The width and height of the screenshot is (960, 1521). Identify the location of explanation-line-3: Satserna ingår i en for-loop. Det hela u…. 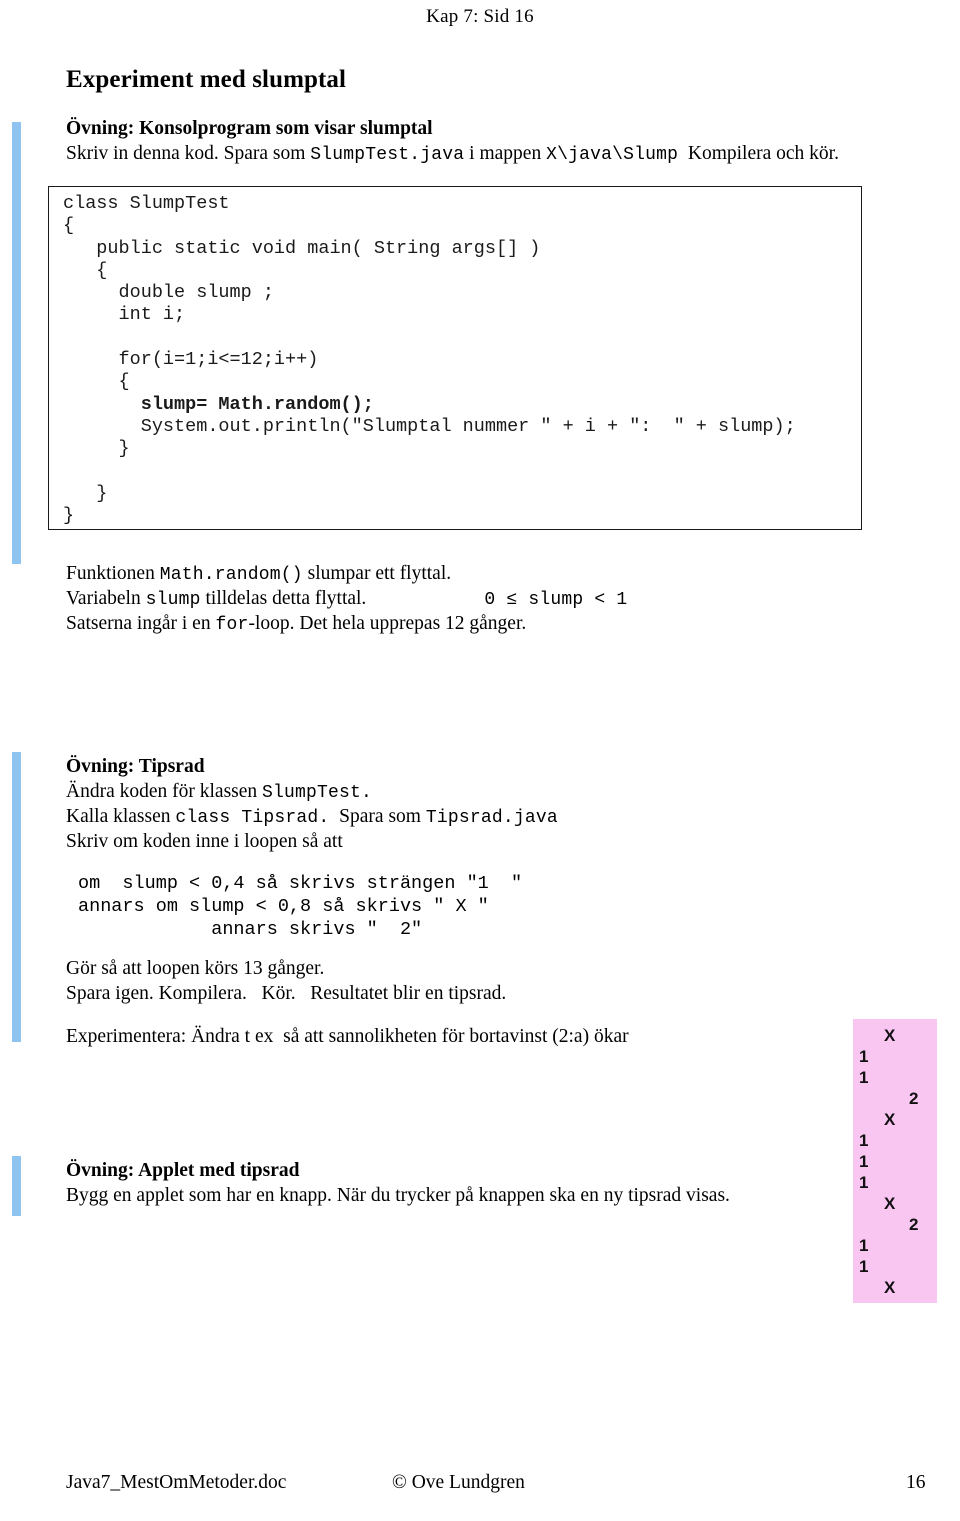
(346, 625).